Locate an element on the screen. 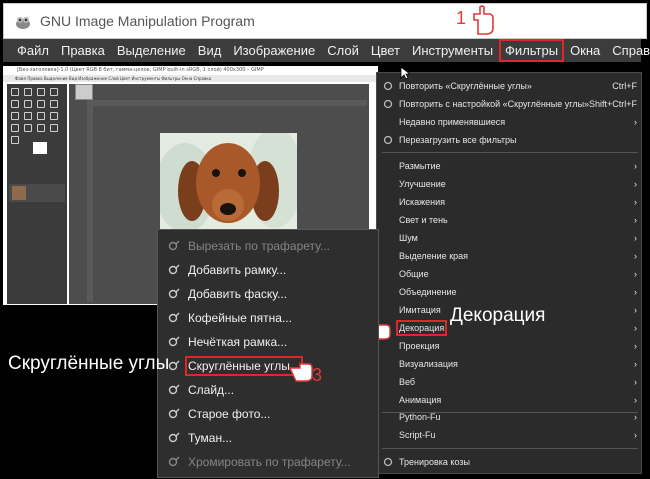 The image size is (650, 479). recent-filters-item: Недавно применявшиеся › is located at coordinates (510, 122).